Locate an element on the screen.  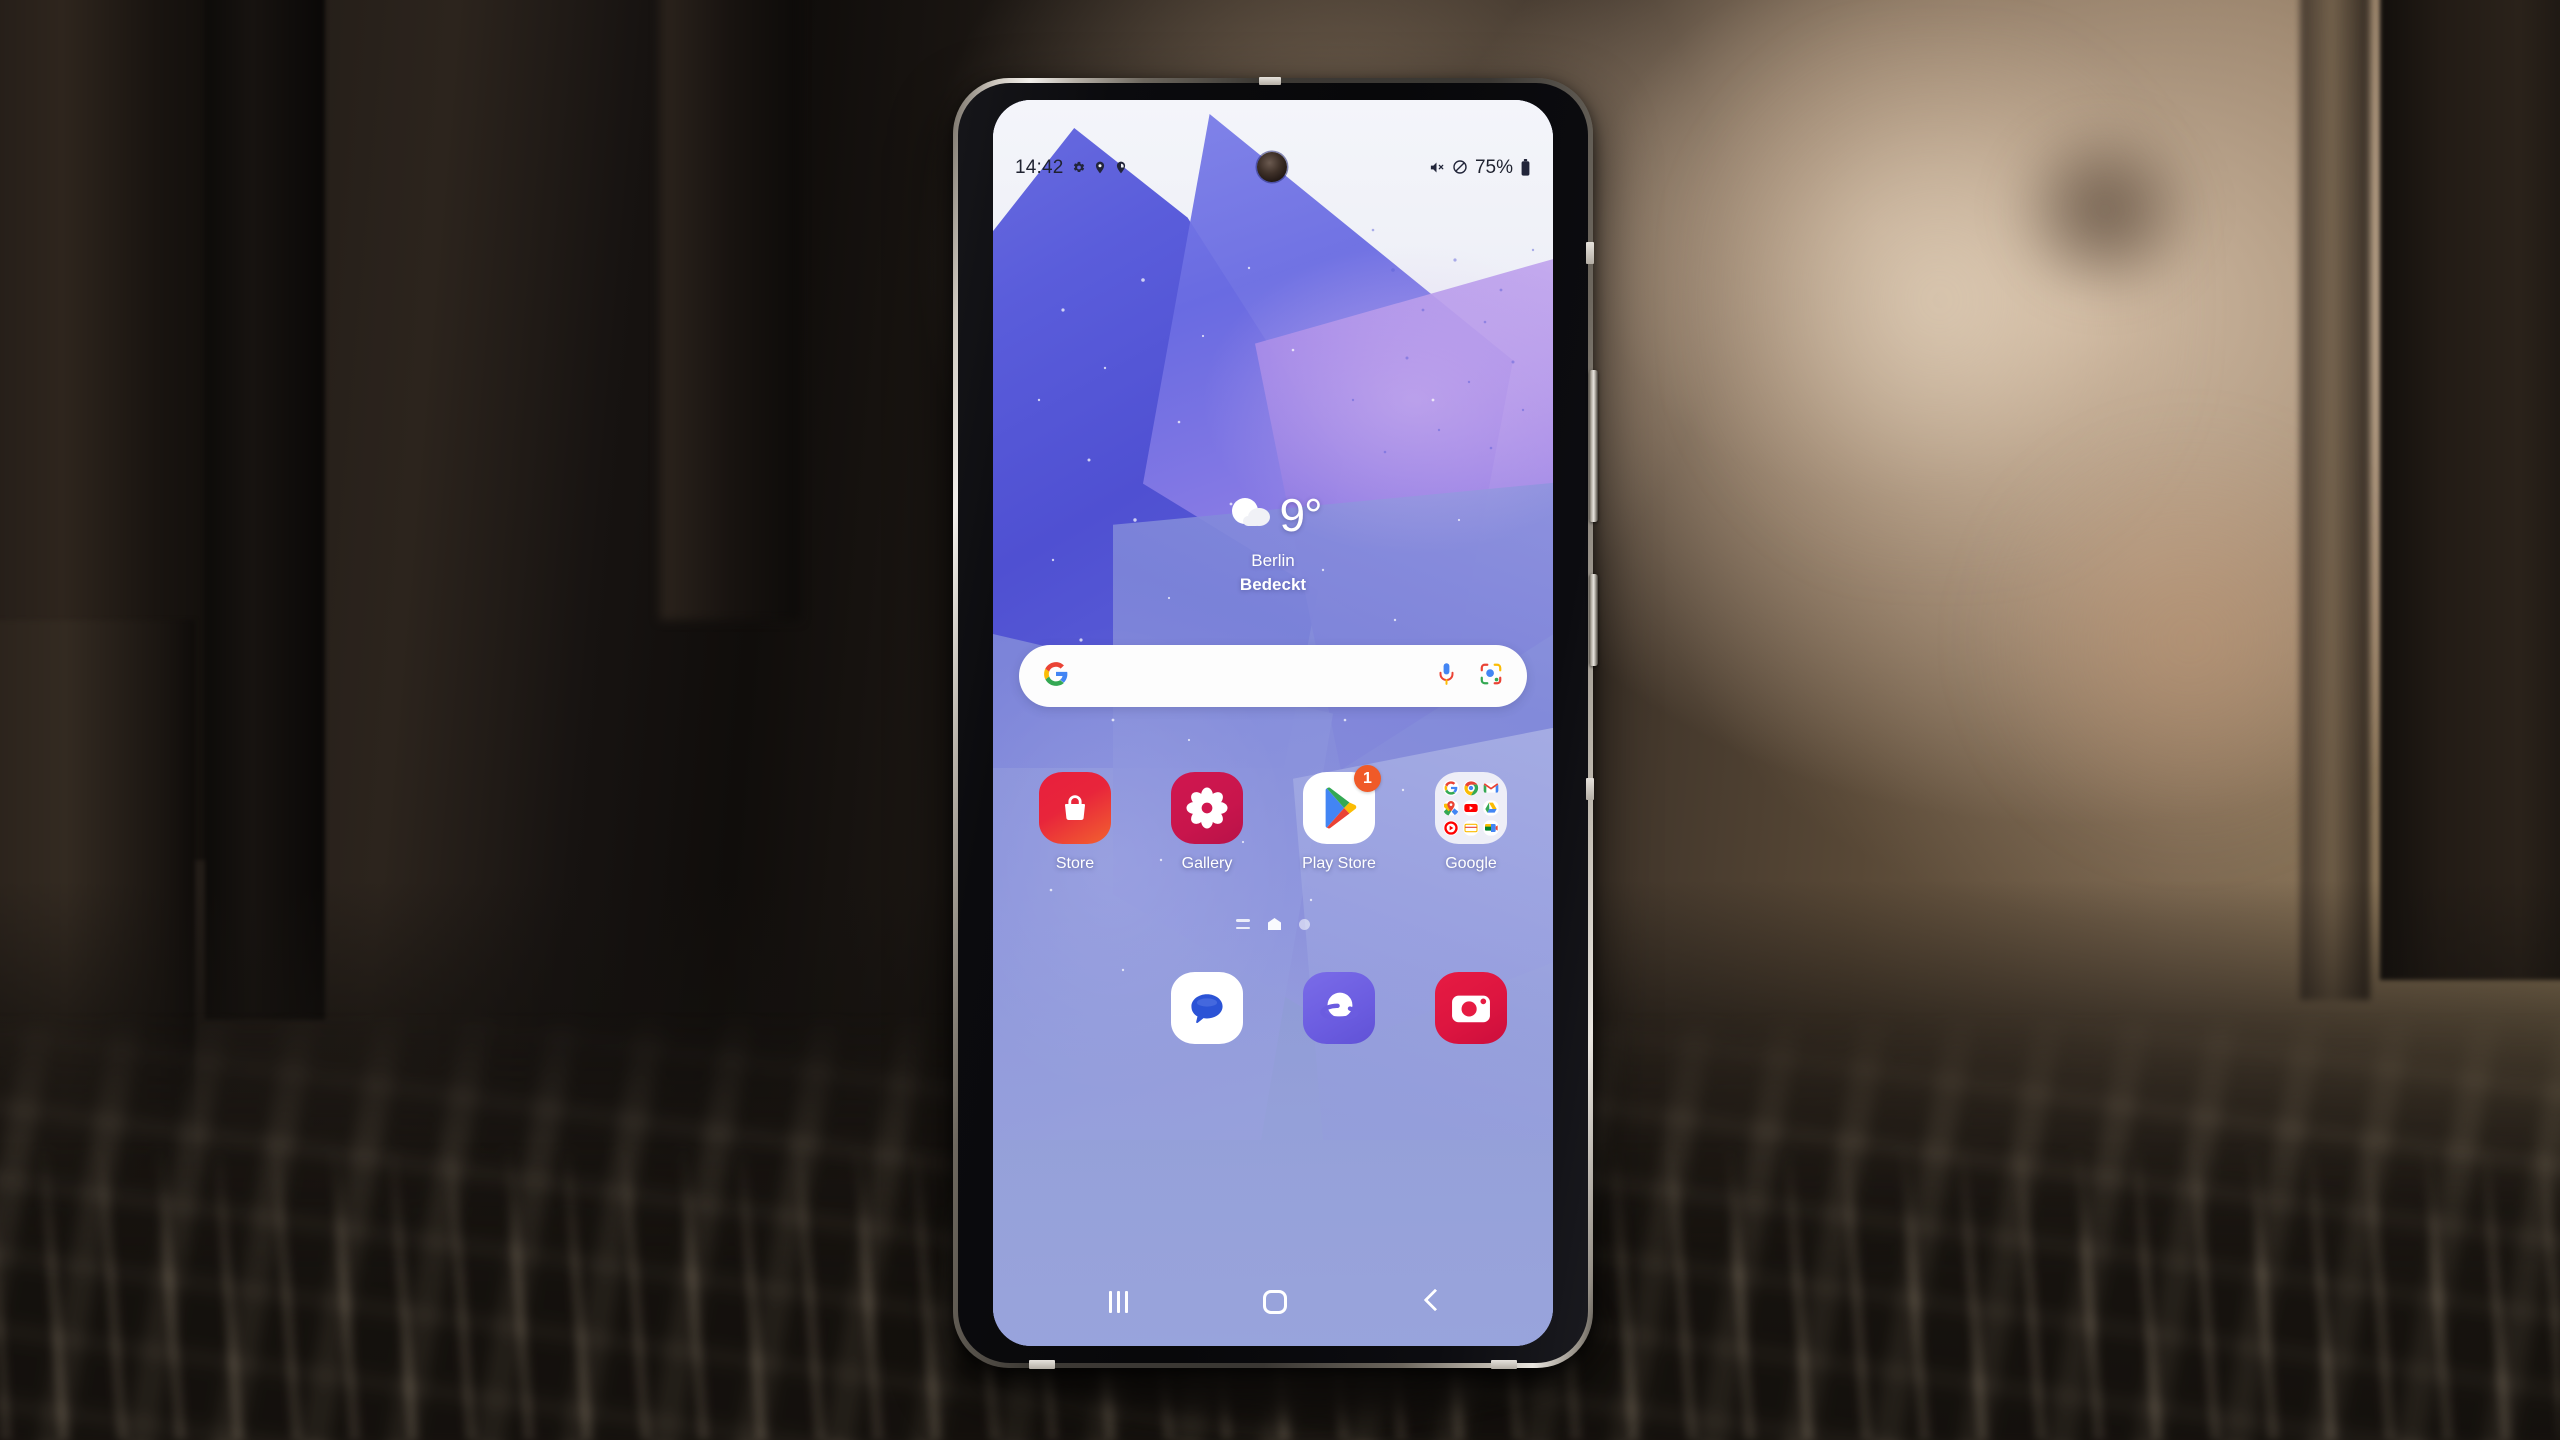
weather-widget: 9° Berlin Bedeckt is located at coordinates (1273, 543).